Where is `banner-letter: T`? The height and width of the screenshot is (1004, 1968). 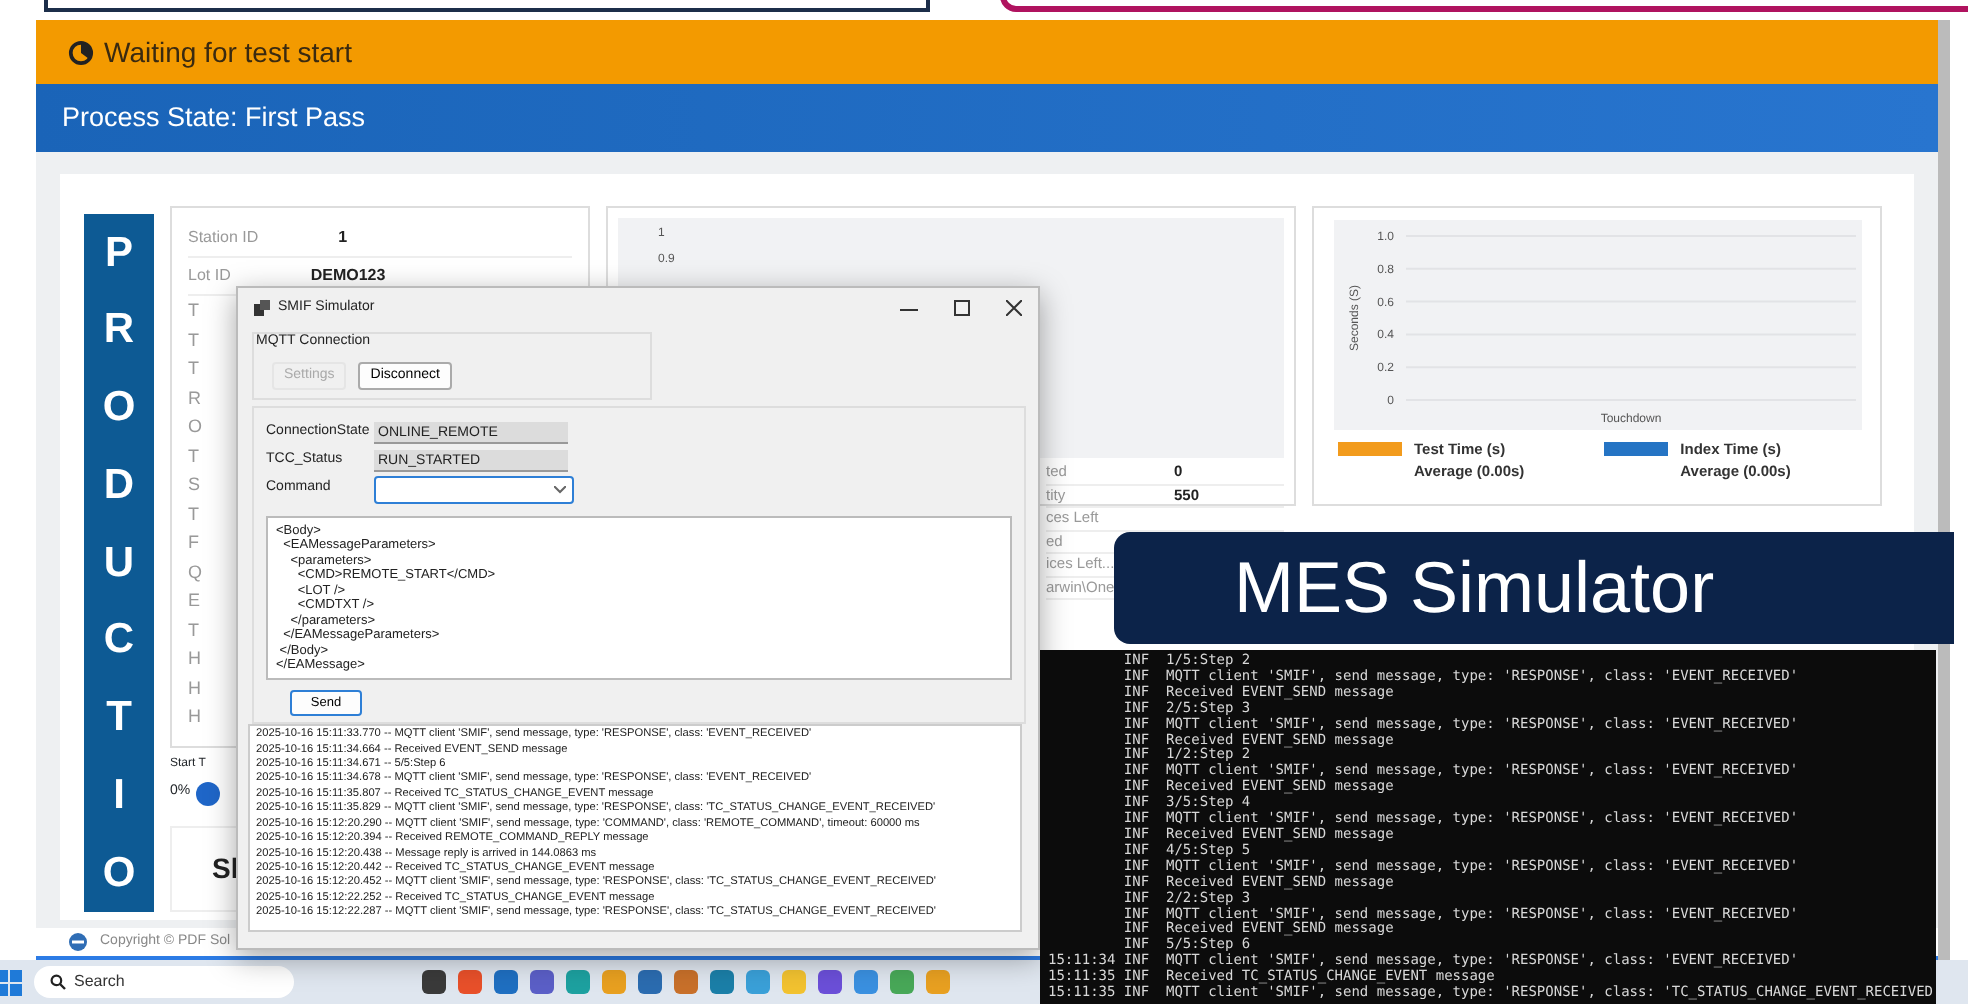
banner-letter: T is located at coordinates (119, 718).